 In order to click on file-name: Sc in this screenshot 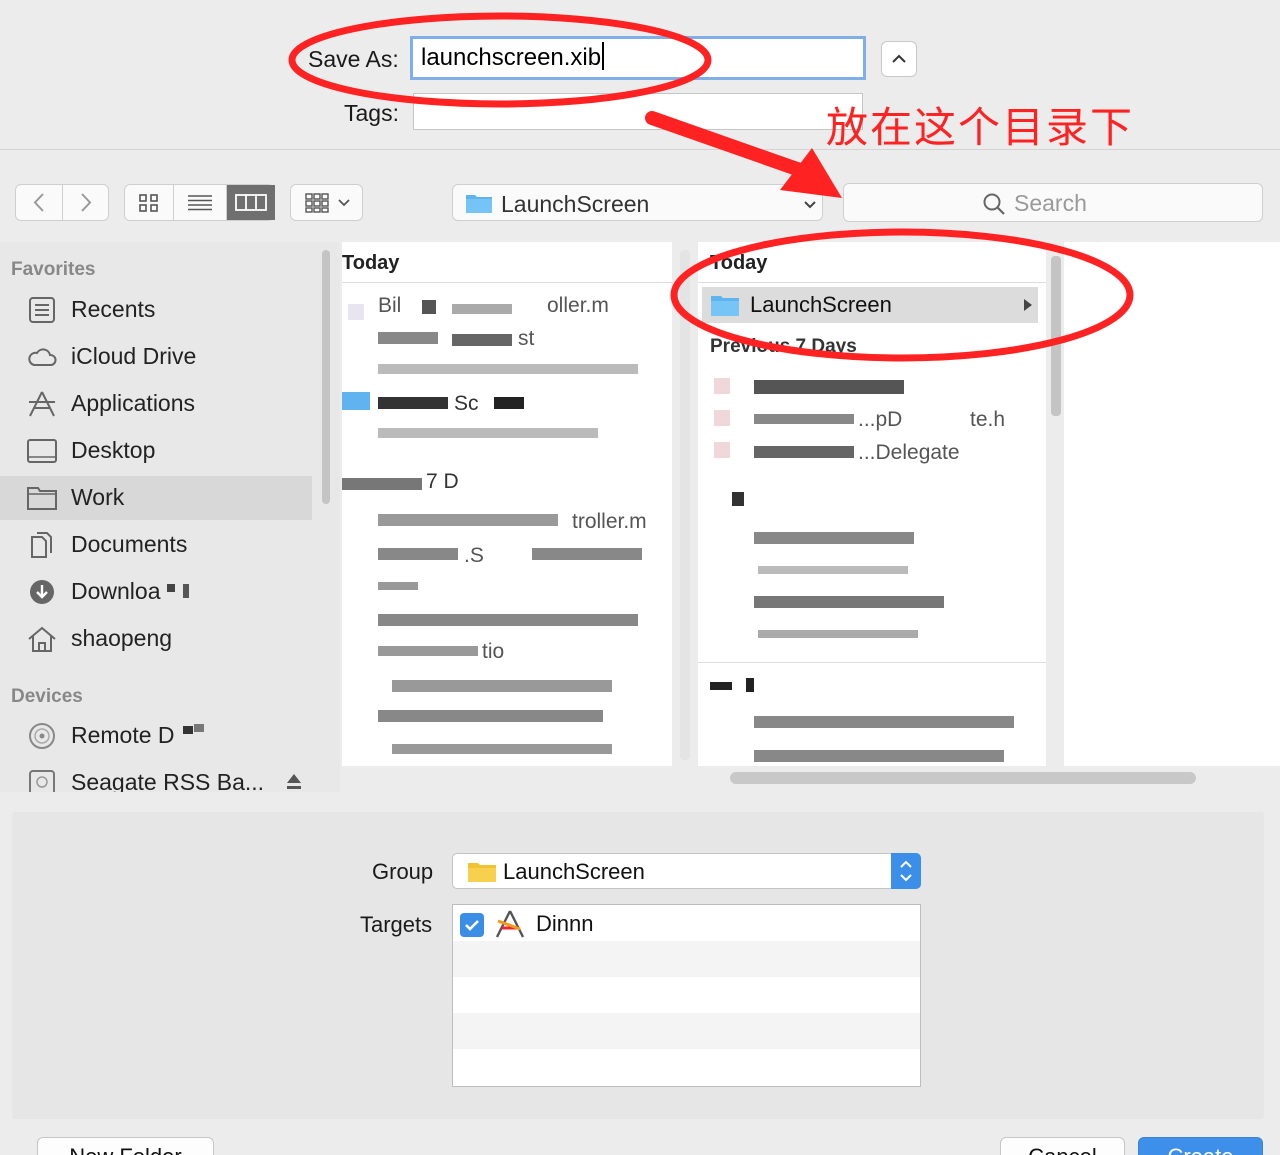, I will do `click(466, 404)`.